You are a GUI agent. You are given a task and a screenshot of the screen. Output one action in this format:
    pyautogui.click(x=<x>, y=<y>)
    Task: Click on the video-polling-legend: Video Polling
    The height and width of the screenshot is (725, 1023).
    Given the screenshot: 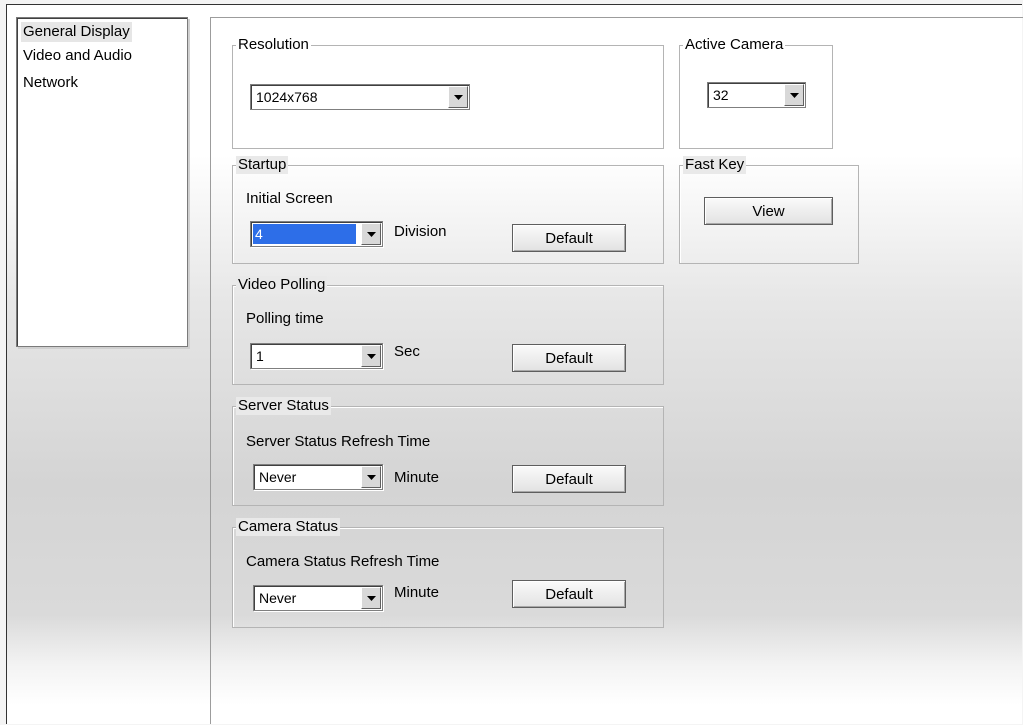 What is the action you would take?
    pyautogui.click(x=282, y=285)
    